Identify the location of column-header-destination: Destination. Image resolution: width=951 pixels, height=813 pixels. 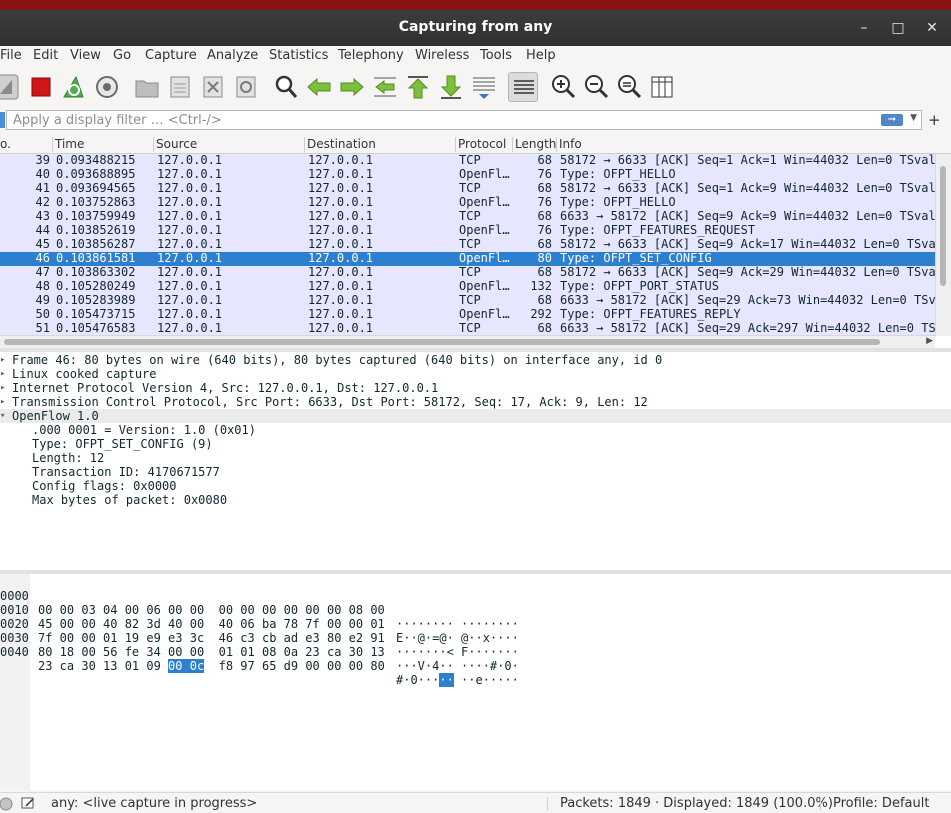
(341, 144).